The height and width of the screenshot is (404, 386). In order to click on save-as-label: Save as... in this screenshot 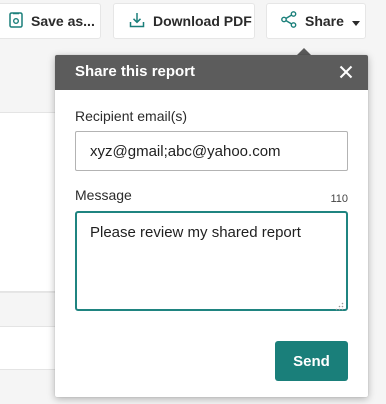, I will do `click(63, 21)`.